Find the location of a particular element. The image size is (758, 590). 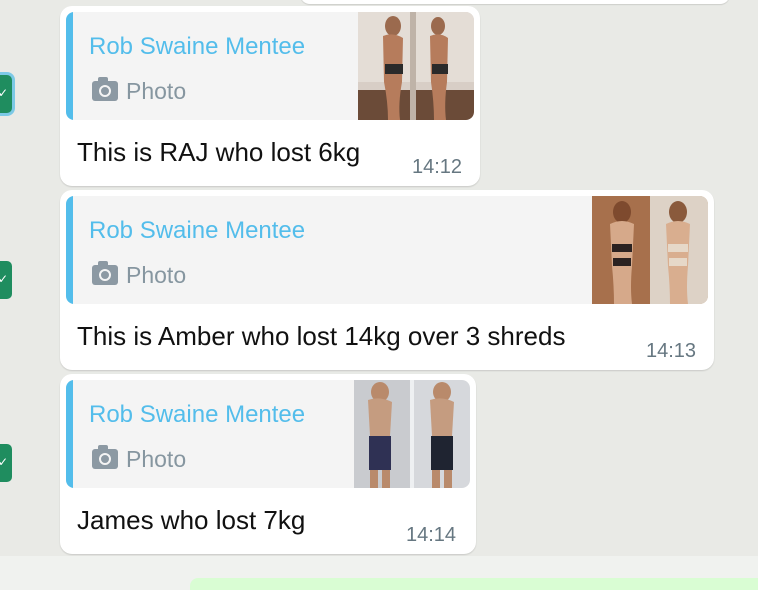

previous-message-edge is located at coordinates (515, 2).